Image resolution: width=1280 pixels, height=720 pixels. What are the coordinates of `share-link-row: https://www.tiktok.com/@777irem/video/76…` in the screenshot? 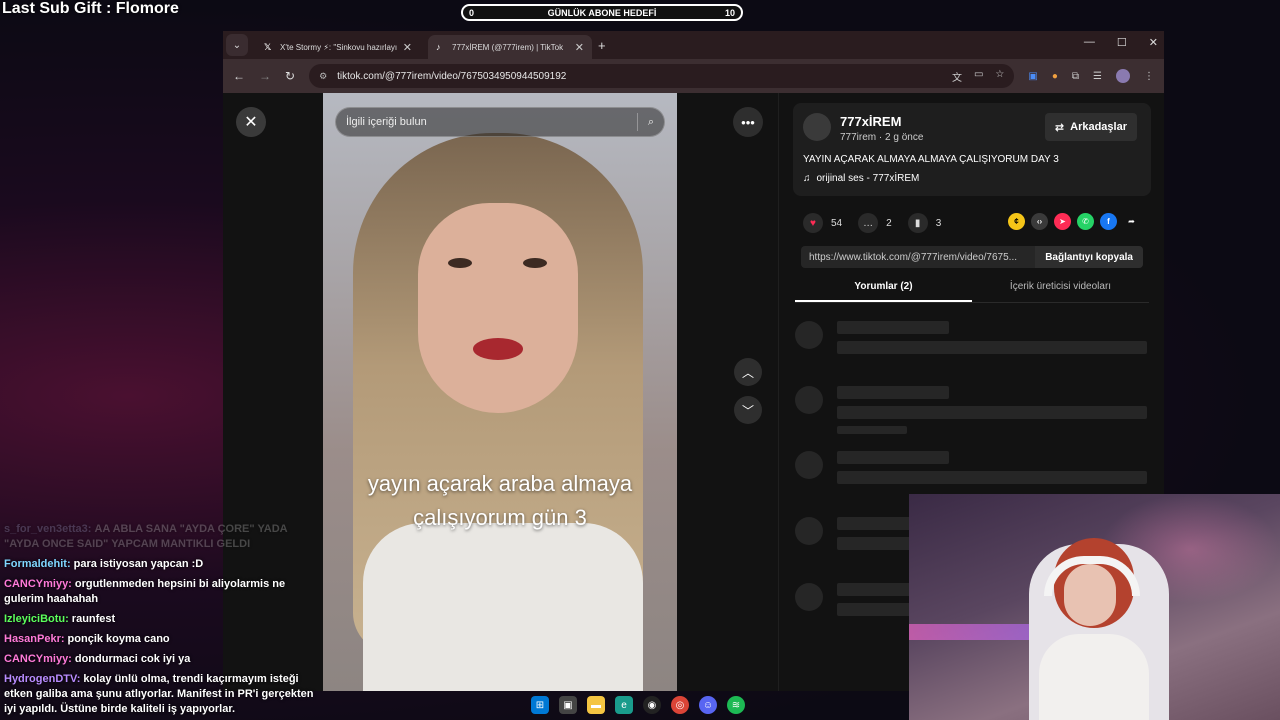 It's located at (972, 257).